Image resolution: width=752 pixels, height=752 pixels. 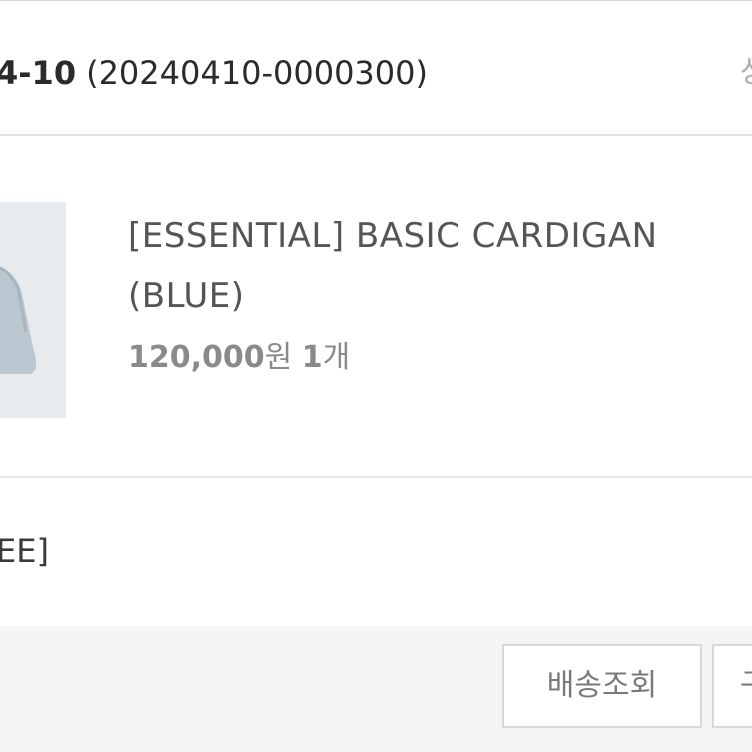 What do you see at coordinates (732, 686) in the screenshot?
I see `secondary-action-button: 구` at bounding box center [732, 686].